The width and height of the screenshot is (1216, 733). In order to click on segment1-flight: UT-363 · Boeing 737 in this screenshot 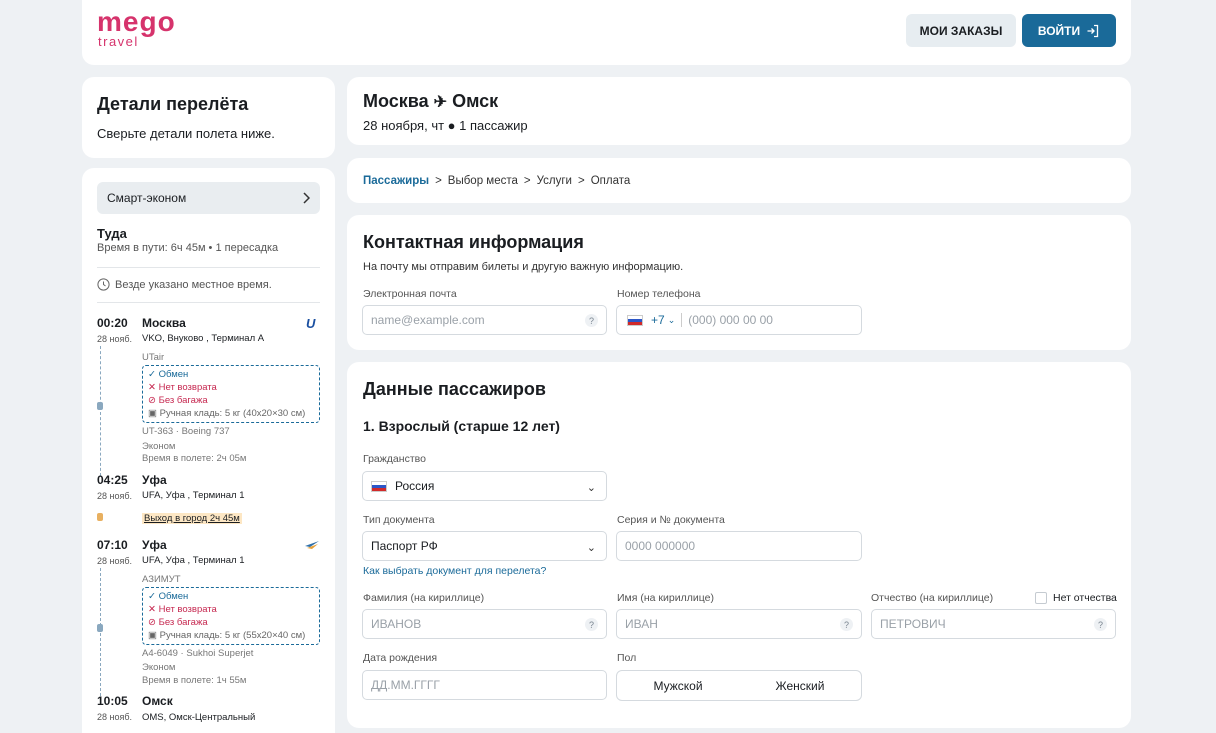, I will do `click(186, 431)`.